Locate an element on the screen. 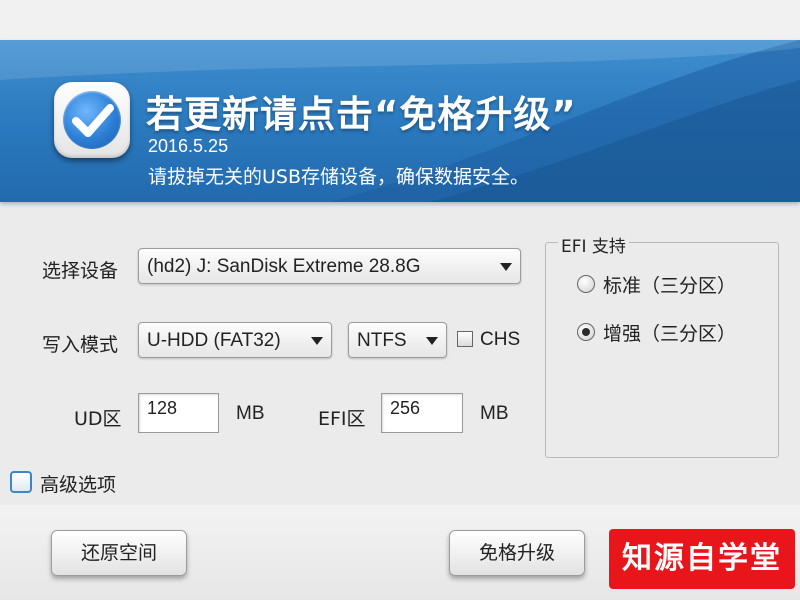 This screenshot has height=600, width=800. efi-enhanced-label: 增强（三分区） is located at coordinates (670, 334).